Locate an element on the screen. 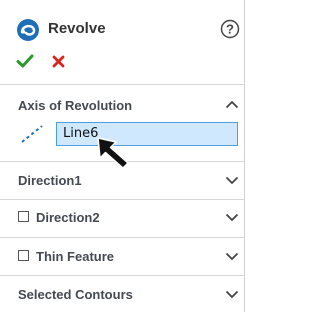 The image size is (320, 312). axis-selection-field: Line6 is located at coordinates (147, 134).